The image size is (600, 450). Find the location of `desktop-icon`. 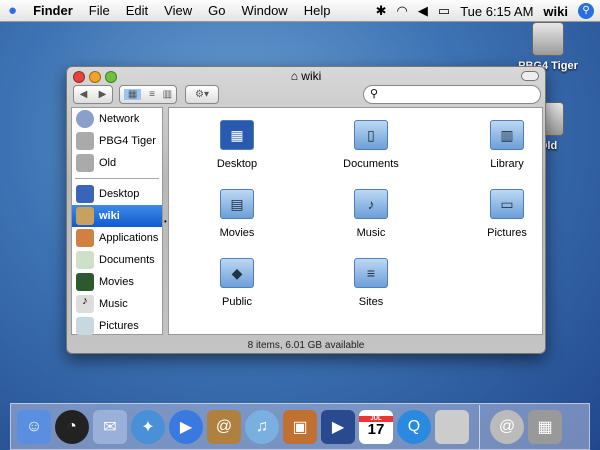

desktop-icon is located at coordinates (85, 194).